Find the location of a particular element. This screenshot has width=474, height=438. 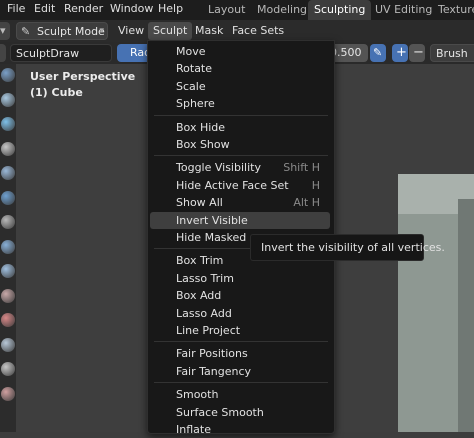

brush-name-field: SculptDraw is located at coordinates (61, 53).